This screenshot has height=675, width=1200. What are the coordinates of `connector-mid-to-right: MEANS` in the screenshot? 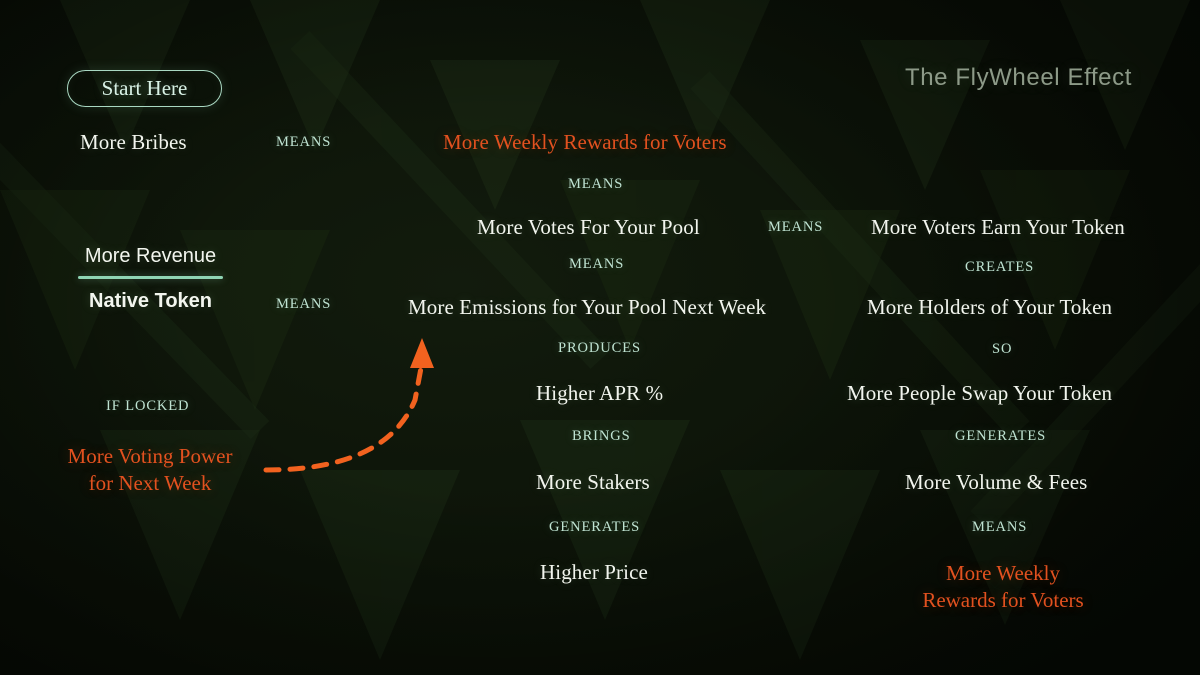 It's located at (796, 227).